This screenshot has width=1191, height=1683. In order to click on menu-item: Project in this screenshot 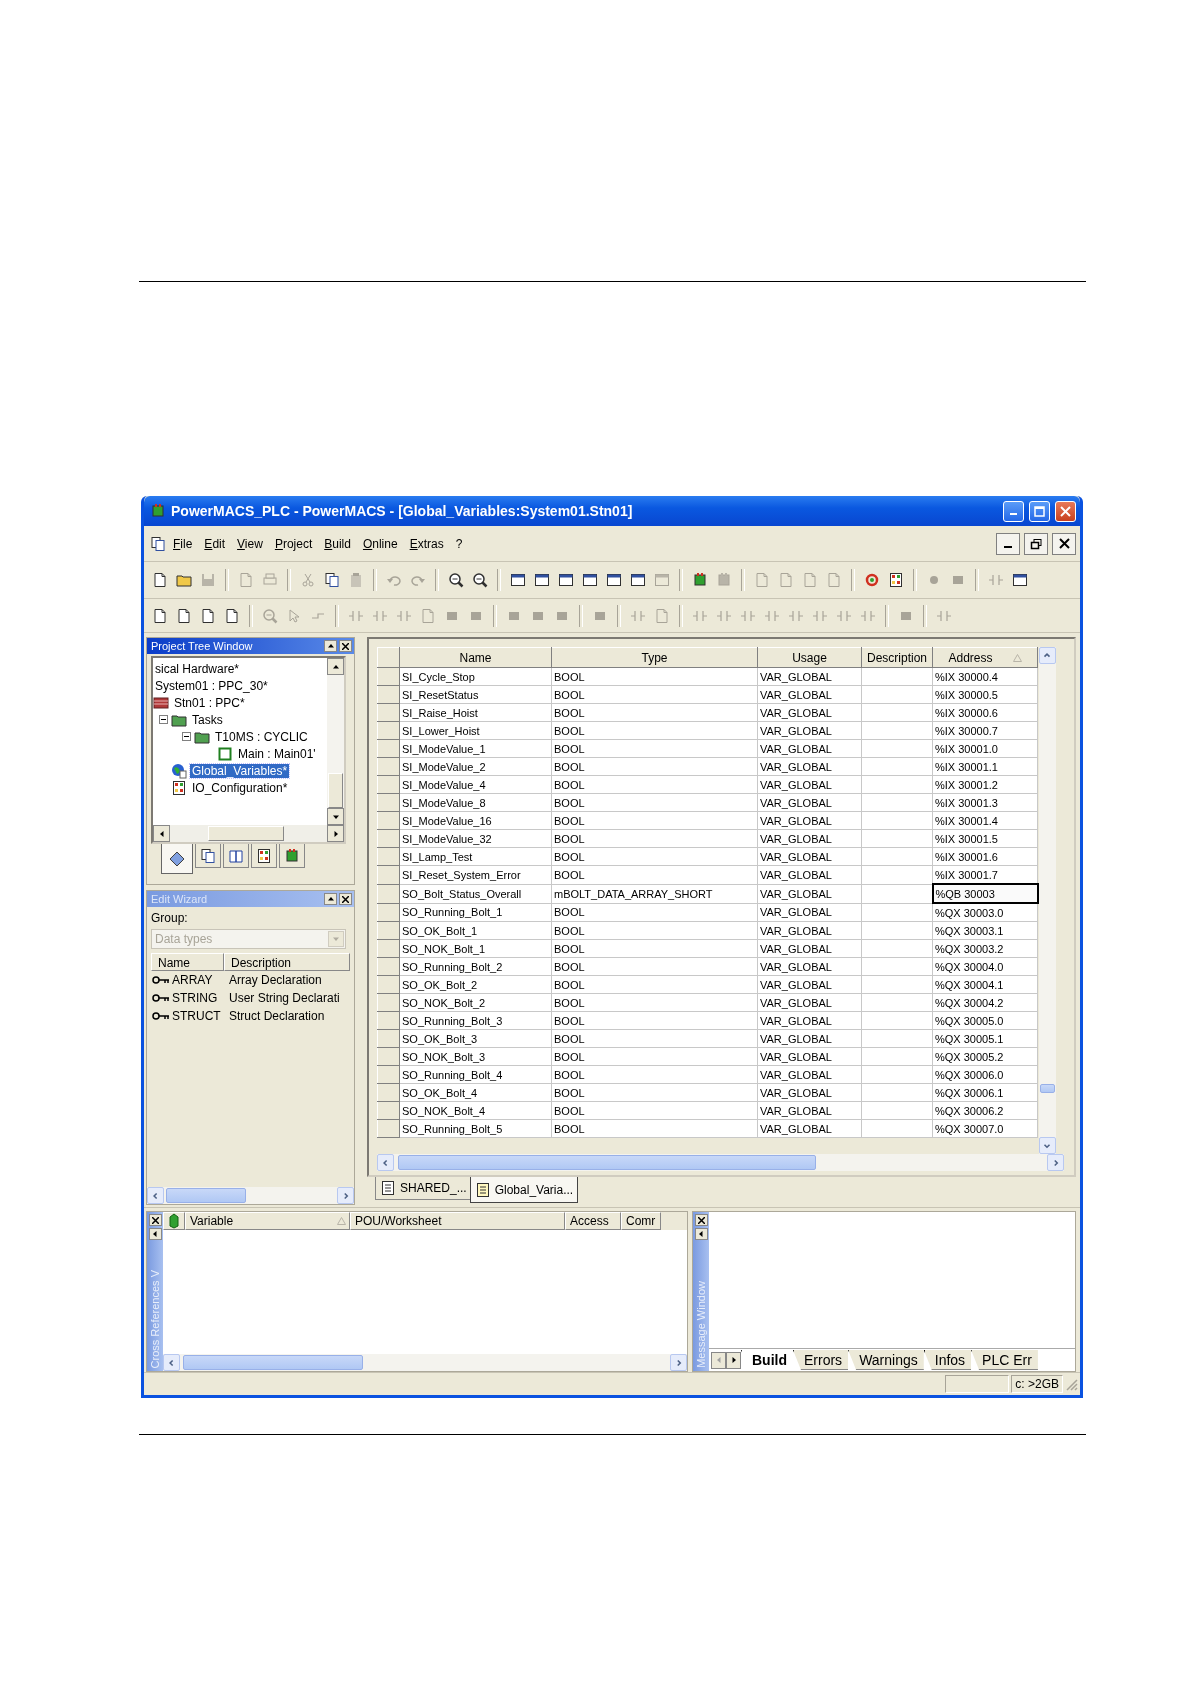, I will do `click(293, 543)`.